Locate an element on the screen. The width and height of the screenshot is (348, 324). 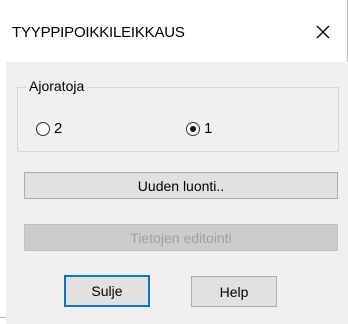
uuden-luonti-button: Uuden luonti.. is located at coordinates (181, 185).